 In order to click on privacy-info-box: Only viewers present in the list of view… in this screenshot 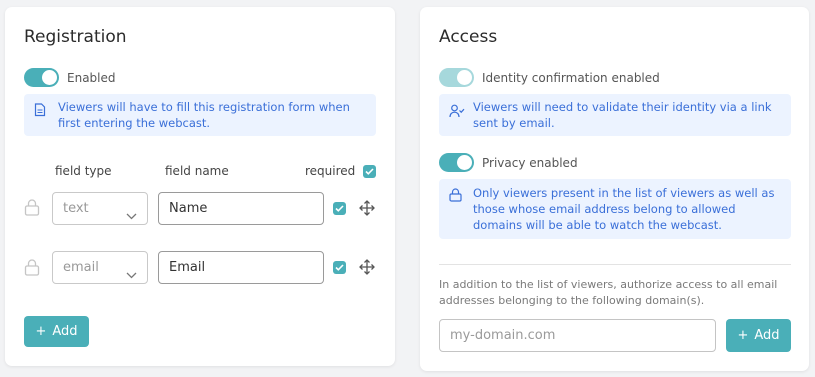, I will do `click(615, 209)`.